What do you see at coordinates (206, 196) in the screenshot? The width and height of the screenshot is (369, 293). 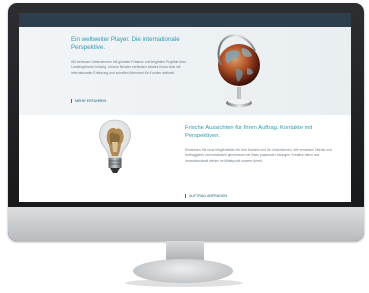 I see `section-cta-link: AUFTRAG ANFRAGEN` at bounding box center [206, 196].